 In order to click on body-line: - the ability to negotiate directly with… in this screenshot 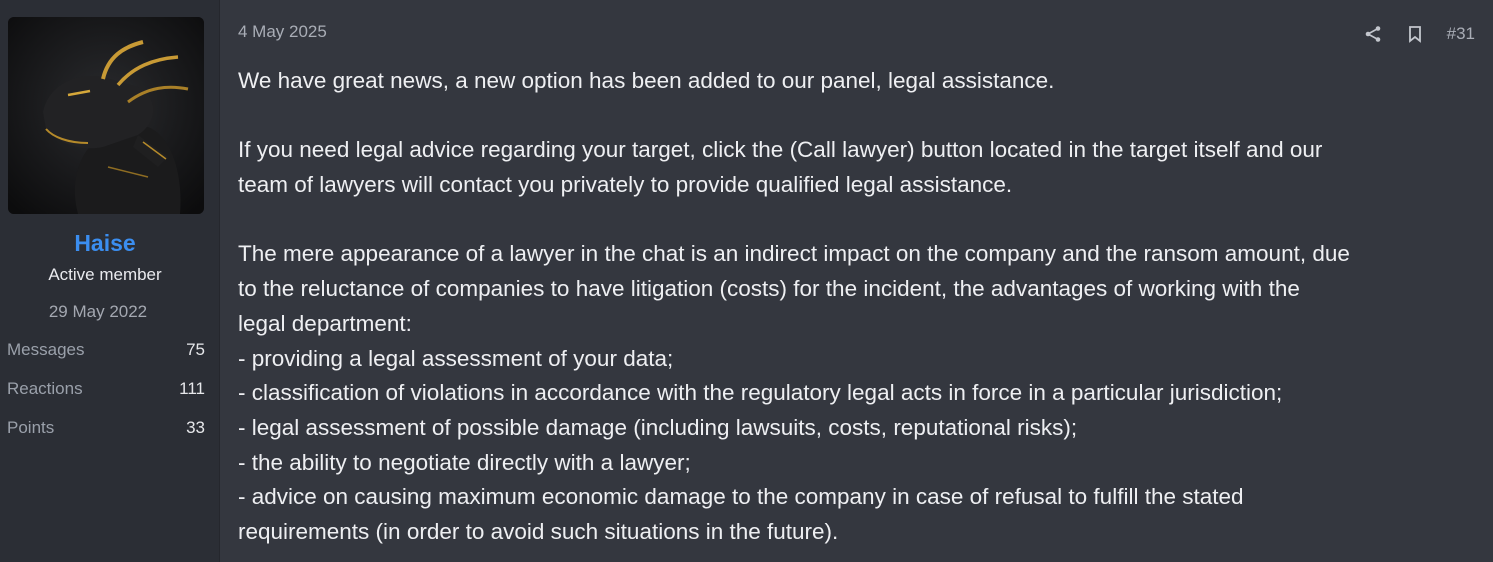, I will do `click(464, 462)`.